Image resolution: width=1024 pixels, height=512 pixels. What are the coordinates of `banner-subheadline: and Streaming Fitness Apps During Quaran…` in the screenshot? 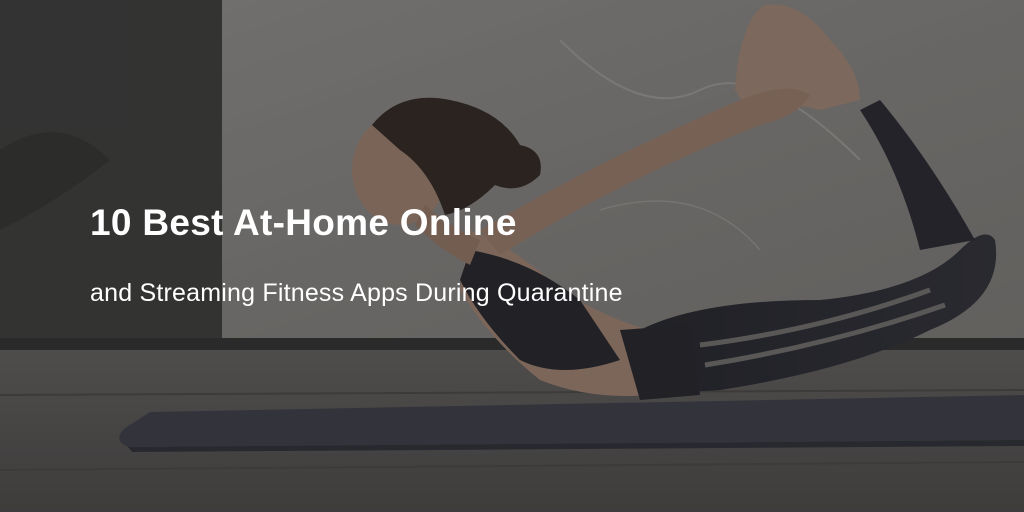 It's located at (356, 293).